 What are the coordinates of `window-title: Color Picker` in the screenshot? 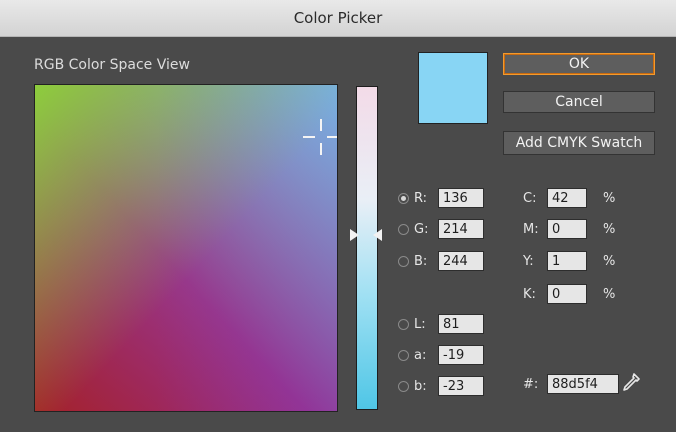 It's located at (338, 18).